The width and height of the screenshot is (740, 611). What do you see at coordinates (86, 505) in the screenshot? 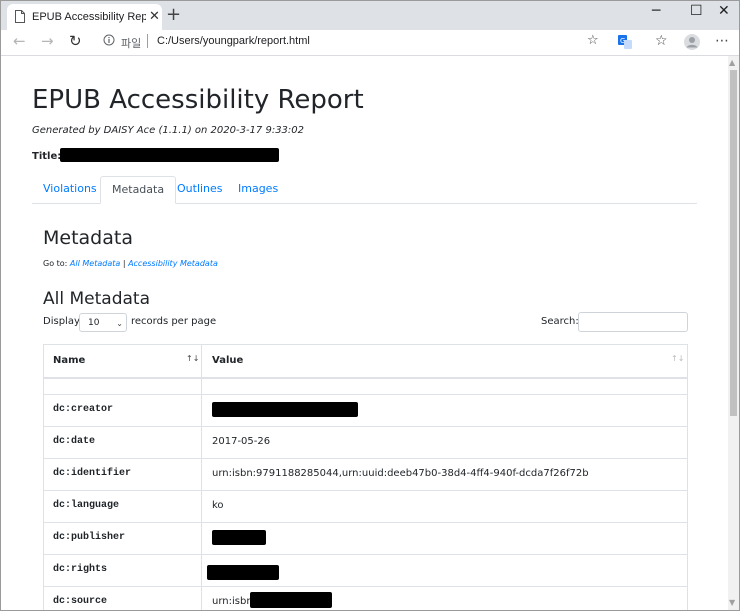
I see `row-name: dc:language` at bounding box center [86, 505].